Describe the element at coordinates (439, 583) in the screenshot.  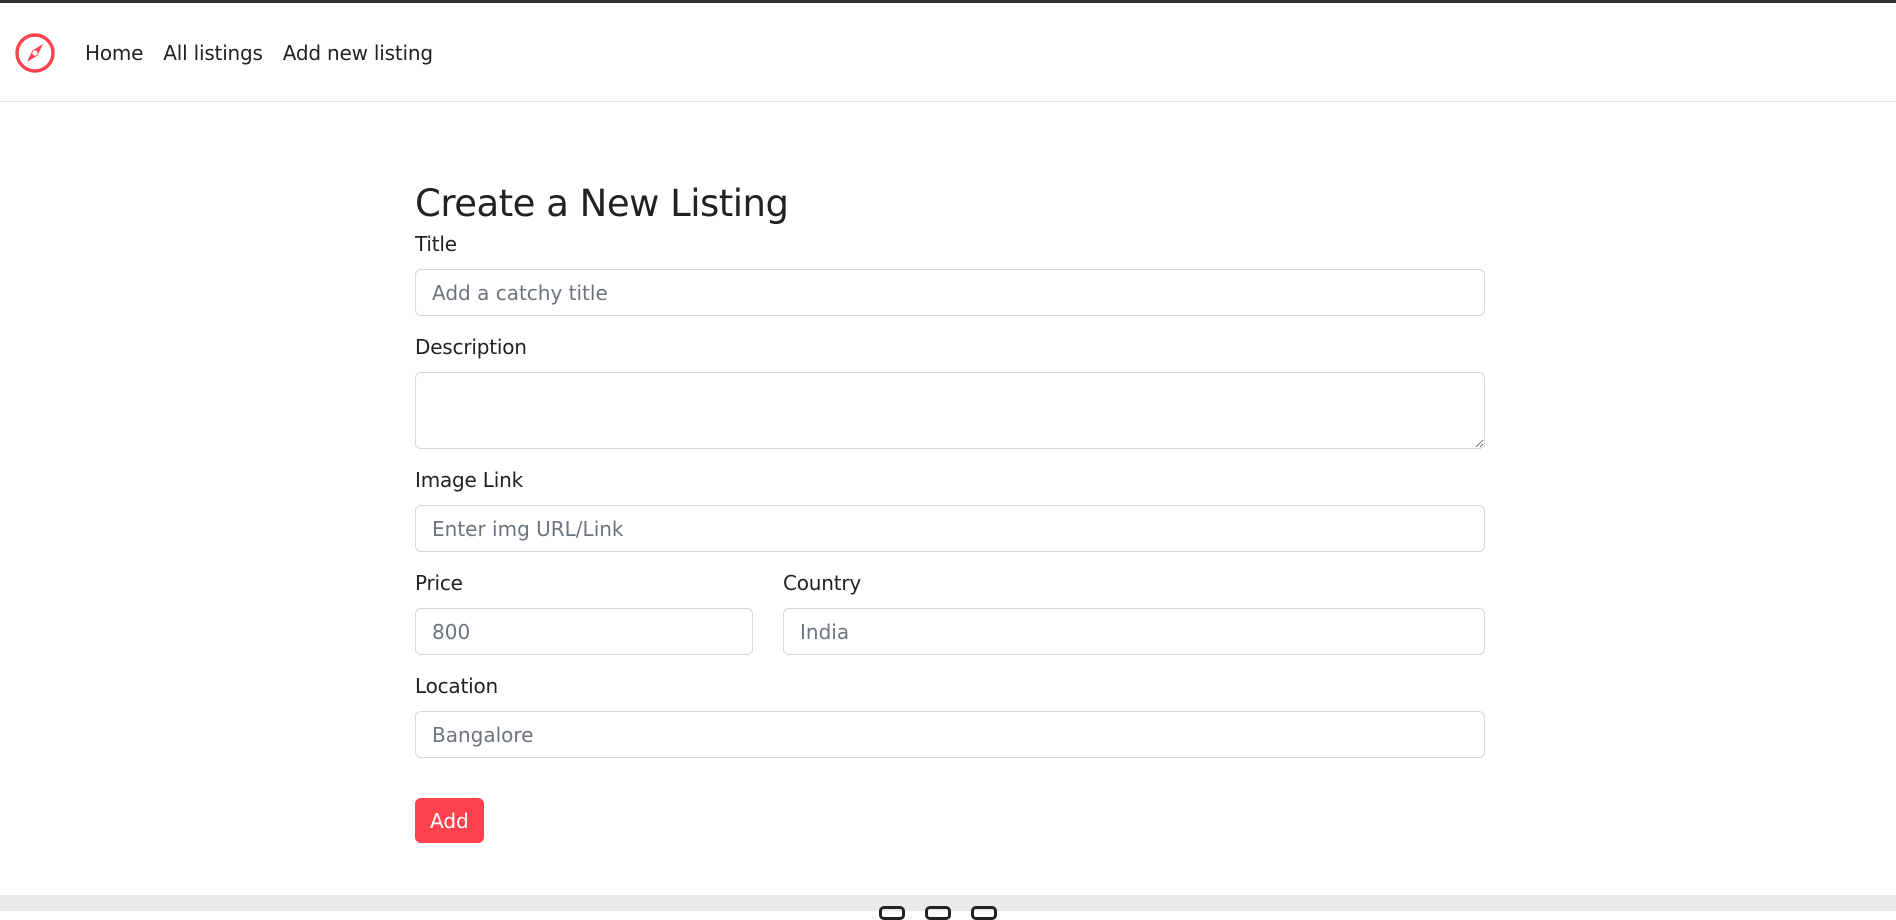
I see `price-label: Price` at that location.